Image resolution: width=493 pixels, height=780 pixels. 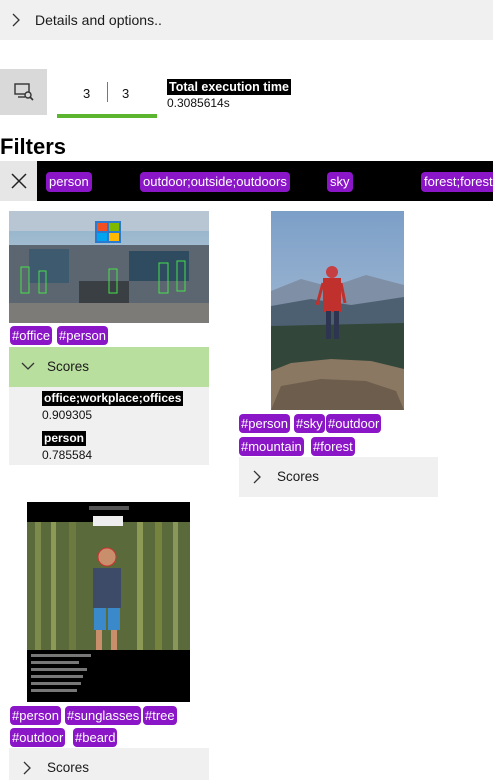 I want to click on clear-filters-button, so click(x=18, y=181).